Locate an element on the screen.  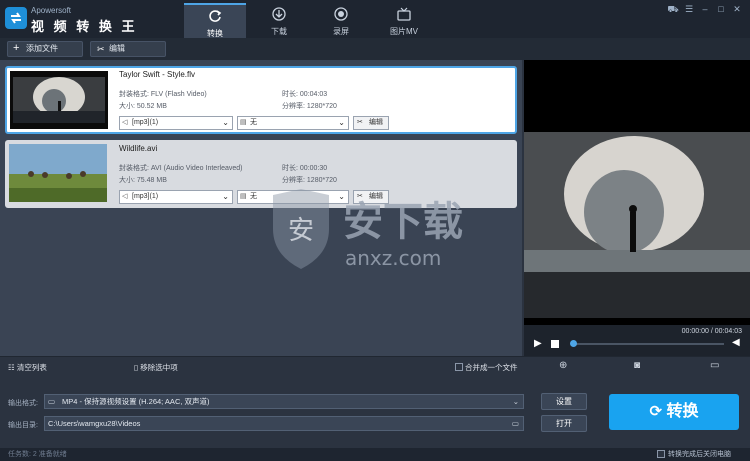
app-title: 视 频 转 换 王 is located at coordinates (84, 26).